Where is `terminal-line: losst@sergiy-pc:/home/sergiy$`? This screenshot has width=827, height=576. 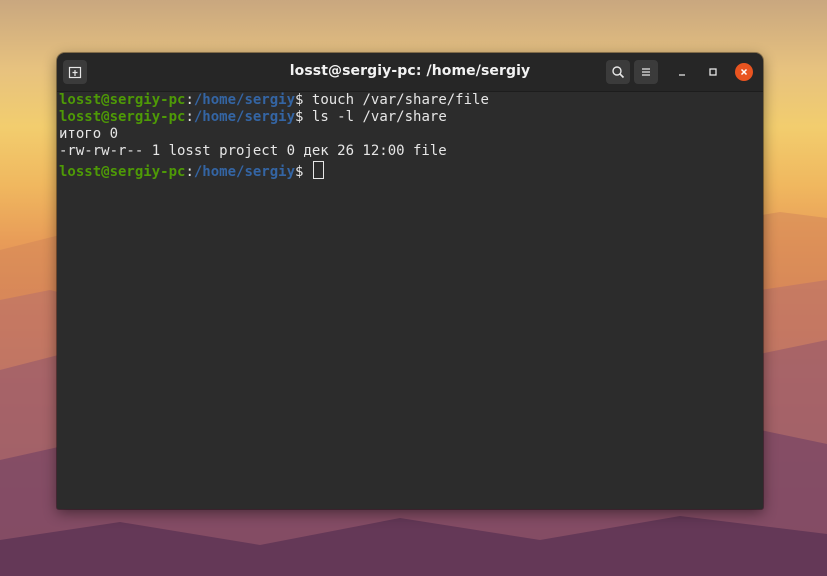
terminal-line: losst@sergiy-pc:/home/sergiy$ is located at coordinates (191, 170).